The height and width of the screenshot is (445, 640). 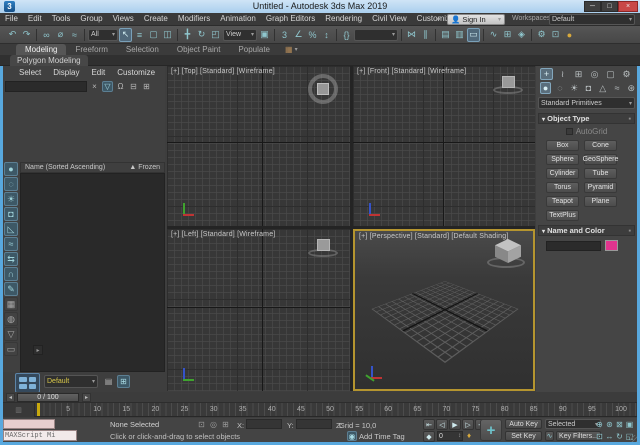 I want to click on previous-frame-arrow: ◂, so click(x=10, y=397).